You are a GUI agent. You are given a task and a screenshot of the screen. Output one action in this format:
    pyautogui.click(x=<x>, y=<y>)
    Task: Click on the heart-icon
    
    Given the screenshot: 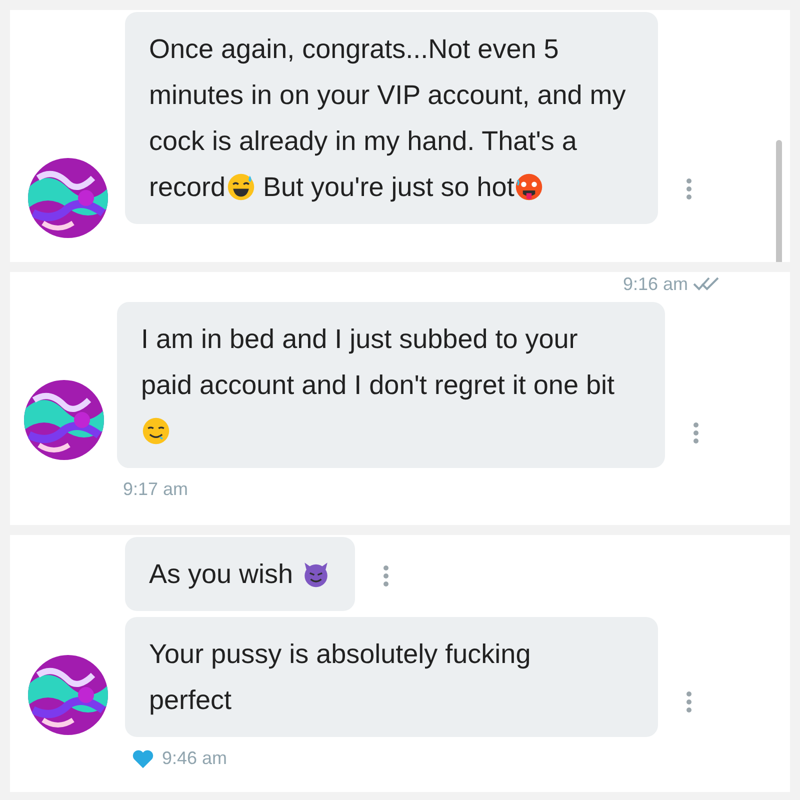 What is the action you would take?
    pyautogui.click(x=143, y=758)
    